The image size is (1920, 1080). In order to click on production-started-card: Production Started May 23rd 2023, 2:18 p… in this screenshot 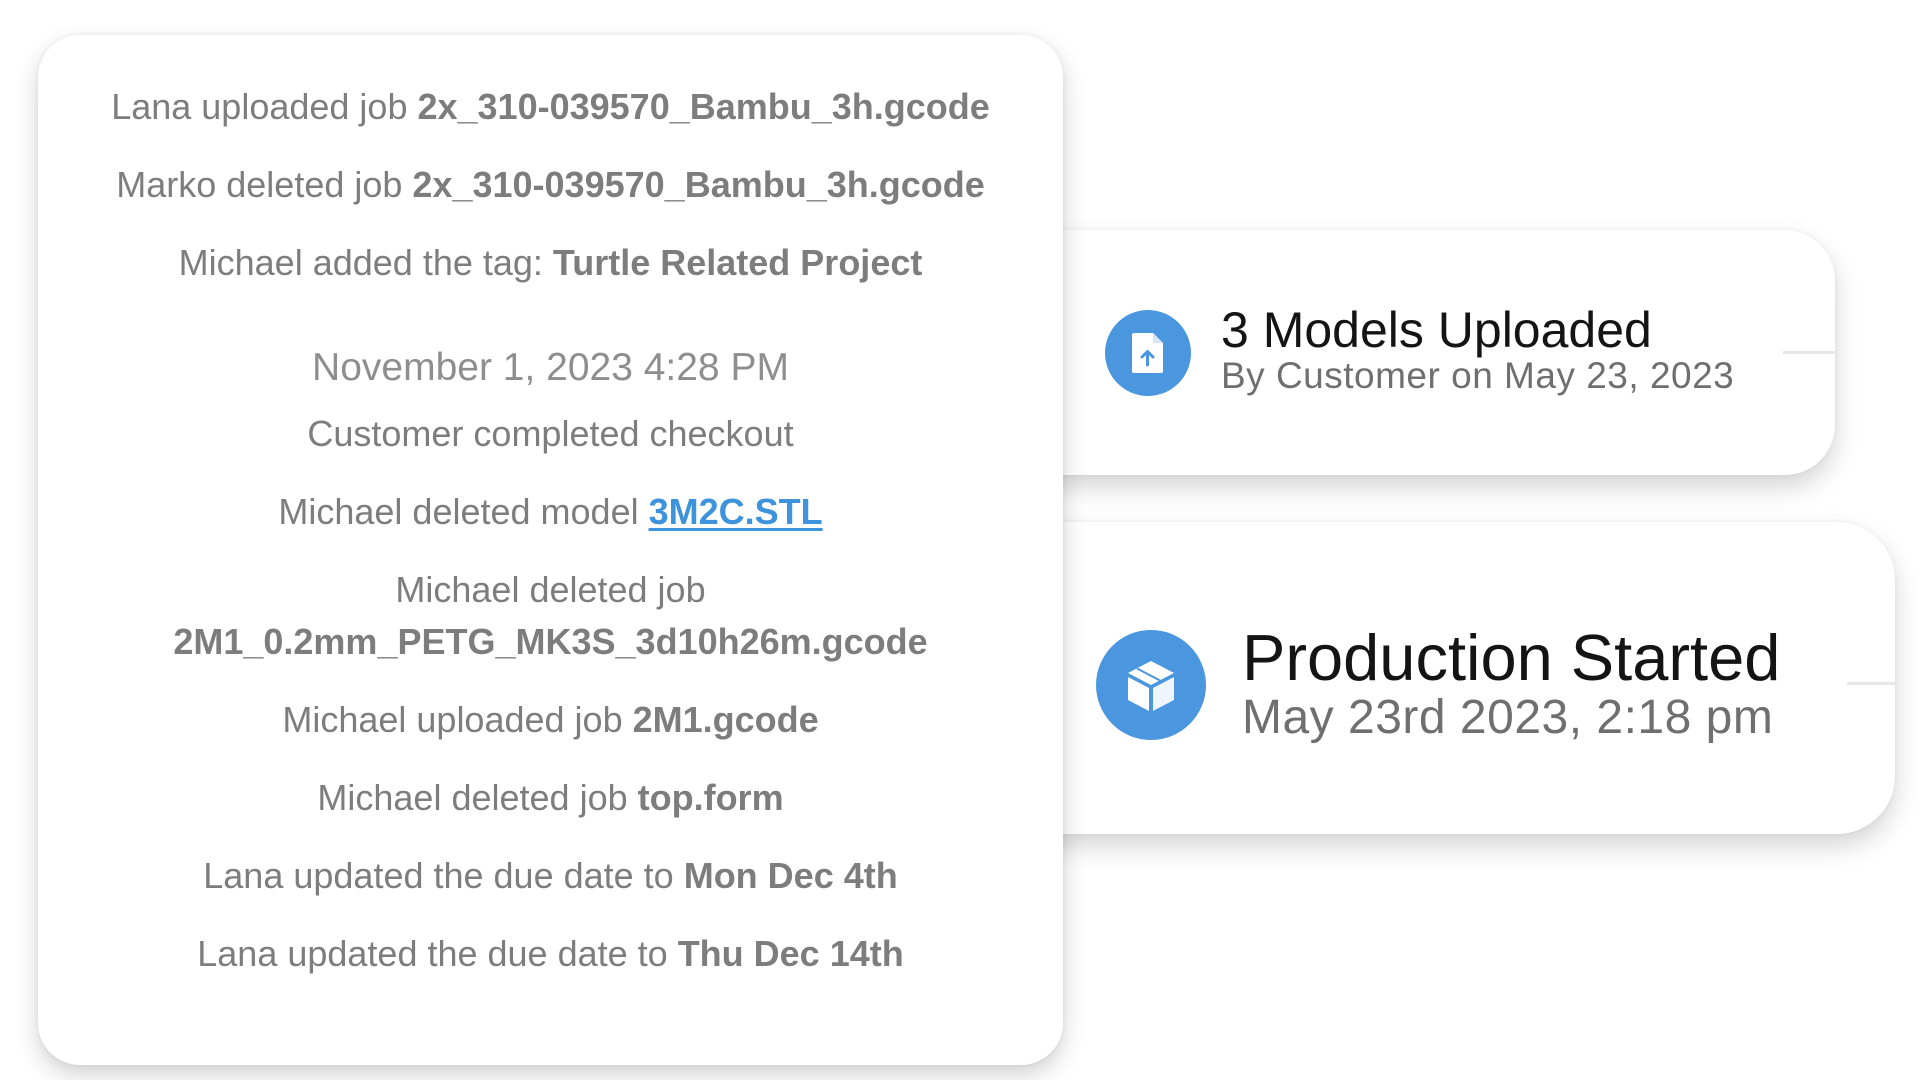, I will do `click(1452, 678)`.